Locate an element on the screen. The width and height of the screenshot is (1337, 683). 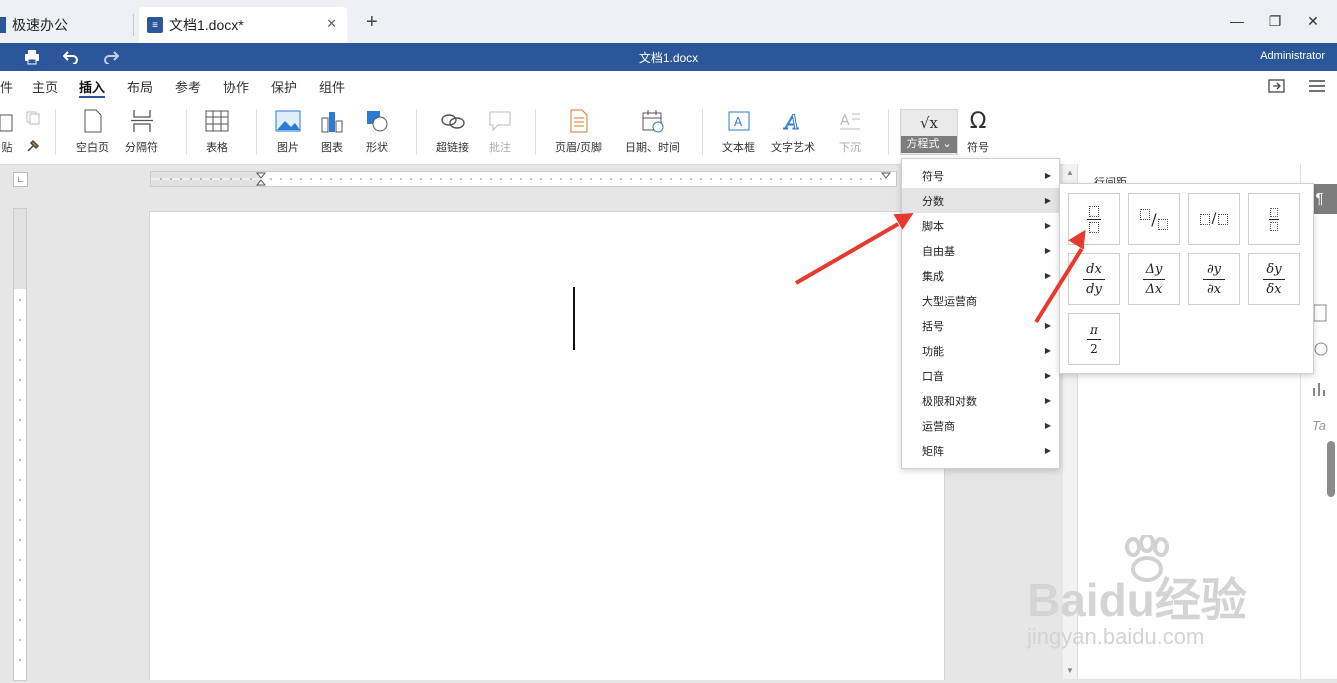
fraction-pi-over-2: π2 is located at coordinates (1094, 339).